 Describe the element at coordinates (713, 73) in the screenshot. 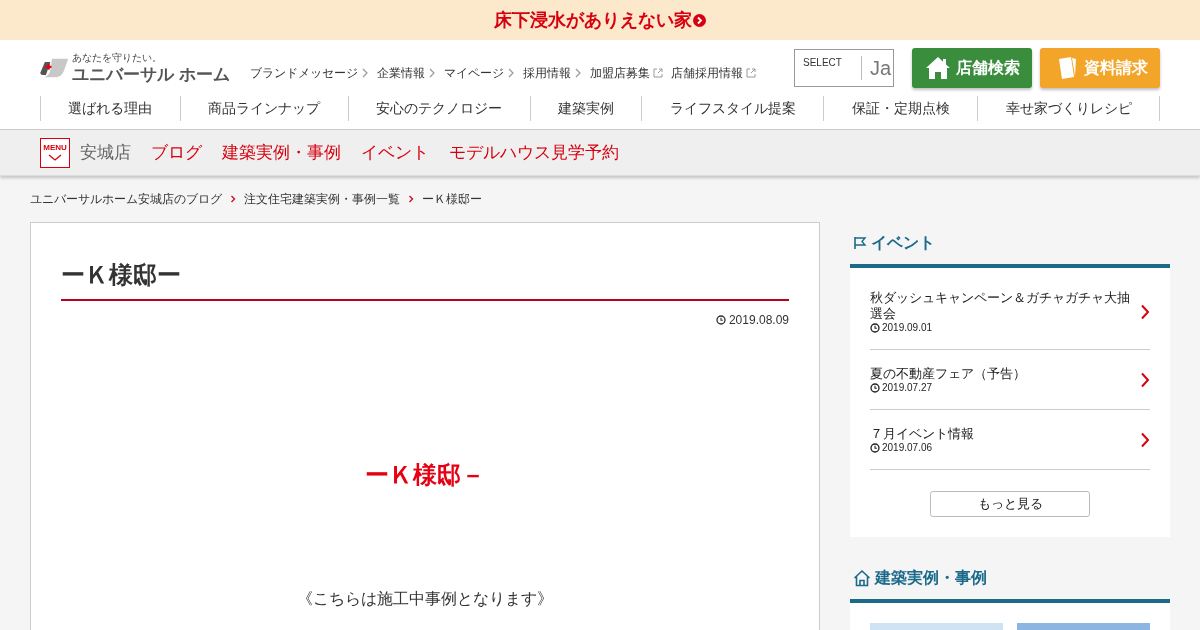

I see `utility-link: 店舗採用情報` at that location.